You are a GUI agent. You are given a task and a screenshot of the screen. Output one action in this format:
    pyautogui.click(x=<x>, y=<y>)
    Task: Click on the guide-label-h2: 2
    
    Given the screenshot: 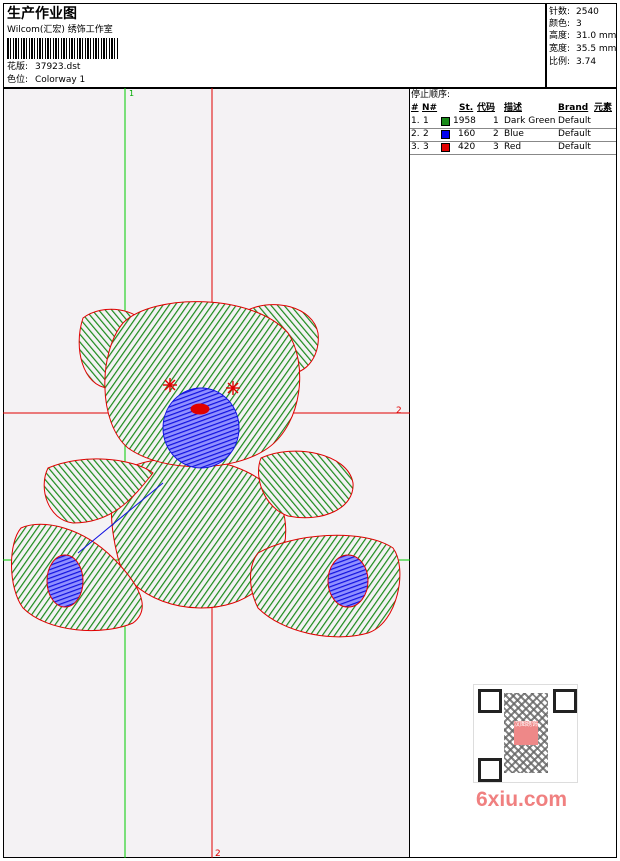 What is the action you would take?
    pyautogui.click(x=399, y=411)
    